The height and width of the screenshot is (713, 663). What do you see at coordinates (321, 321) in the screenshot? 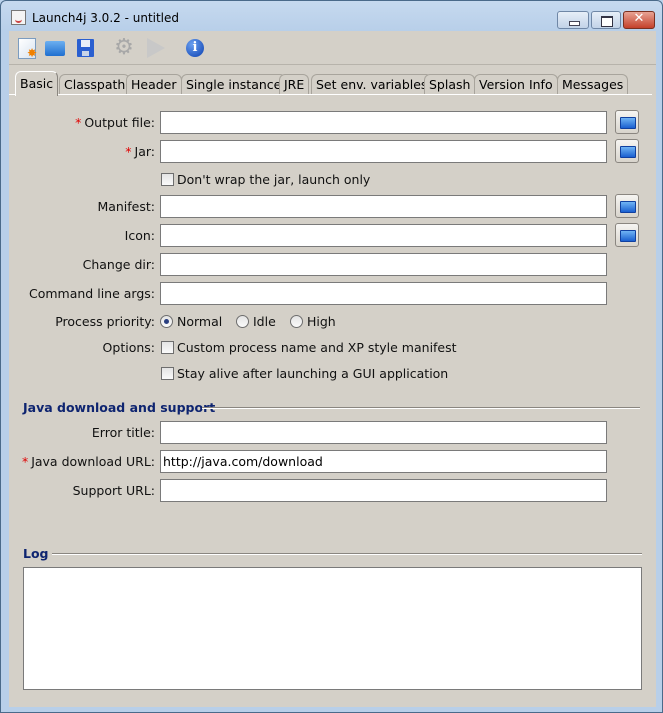
I see `priority-high-label: High` at bounding box center [321, 321].